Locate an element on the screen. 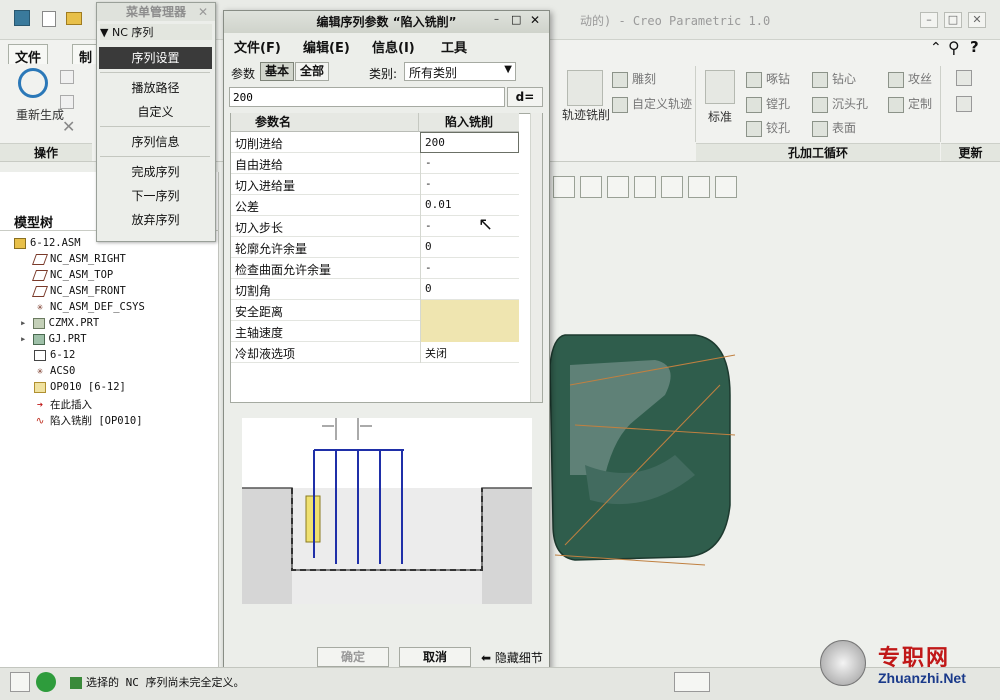 The image size is (1000, 700). collapse-ribbon-icon: ⌃ is located at coordinates (936, 48).